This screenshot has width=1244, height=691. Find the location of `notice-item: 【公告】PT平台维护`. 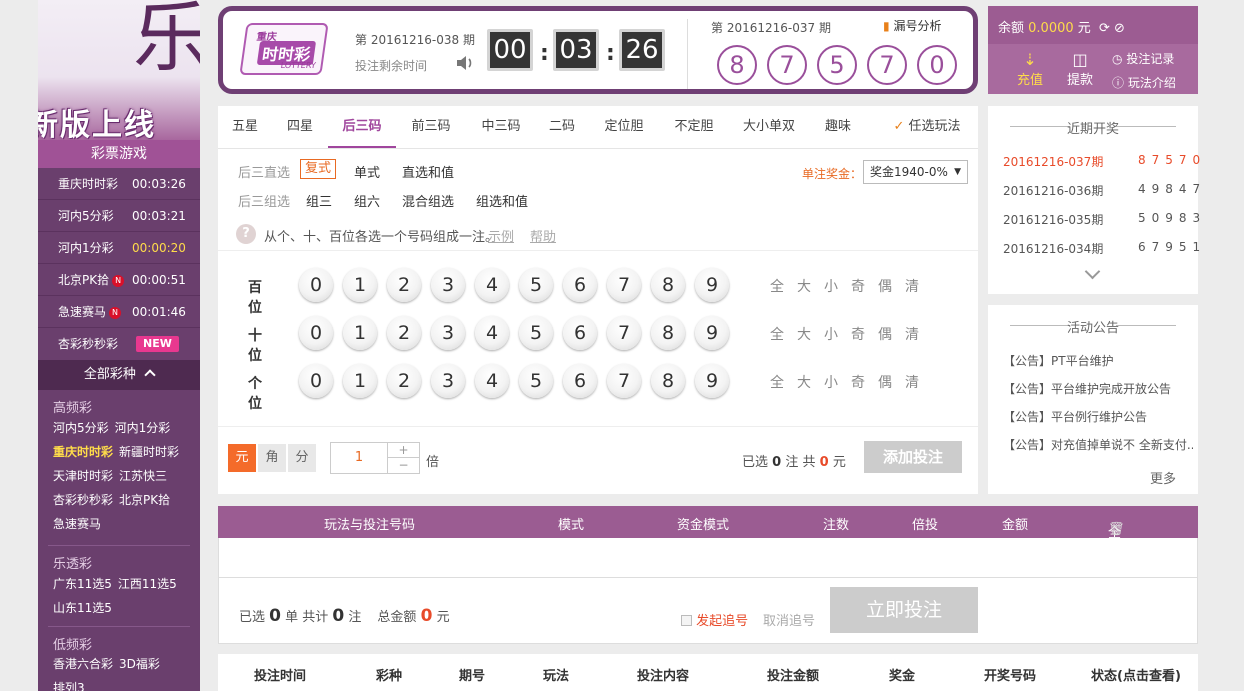

notice-item: 【公告】PT平台维护 is located at coordinates (1098, 360).